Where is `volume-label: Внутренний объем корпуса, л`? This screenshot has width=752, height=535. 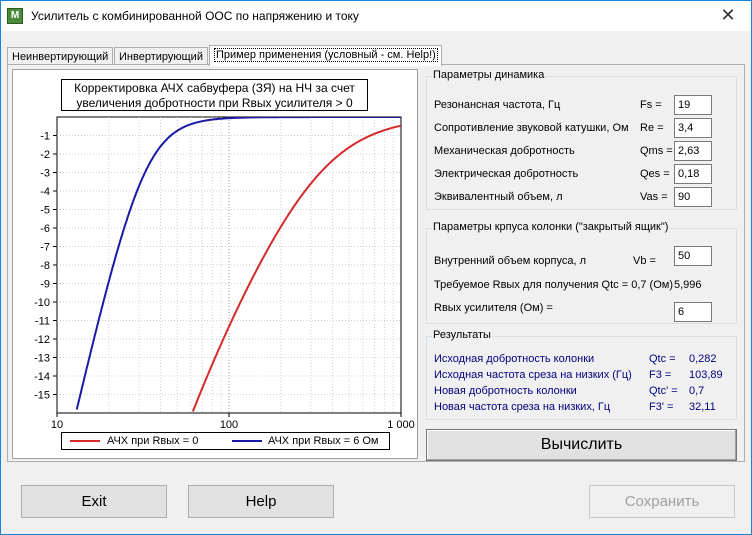
volume-label: Внутренний объем корпуса, л is located at coordinates (510, 261).